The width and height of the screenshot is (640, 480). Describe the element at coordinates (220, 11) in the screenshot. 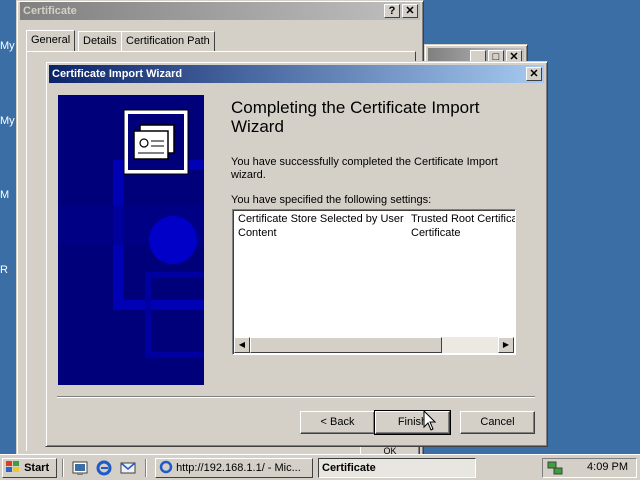

I see `certificate-titlebar: Certificate ? ✕` at that location.